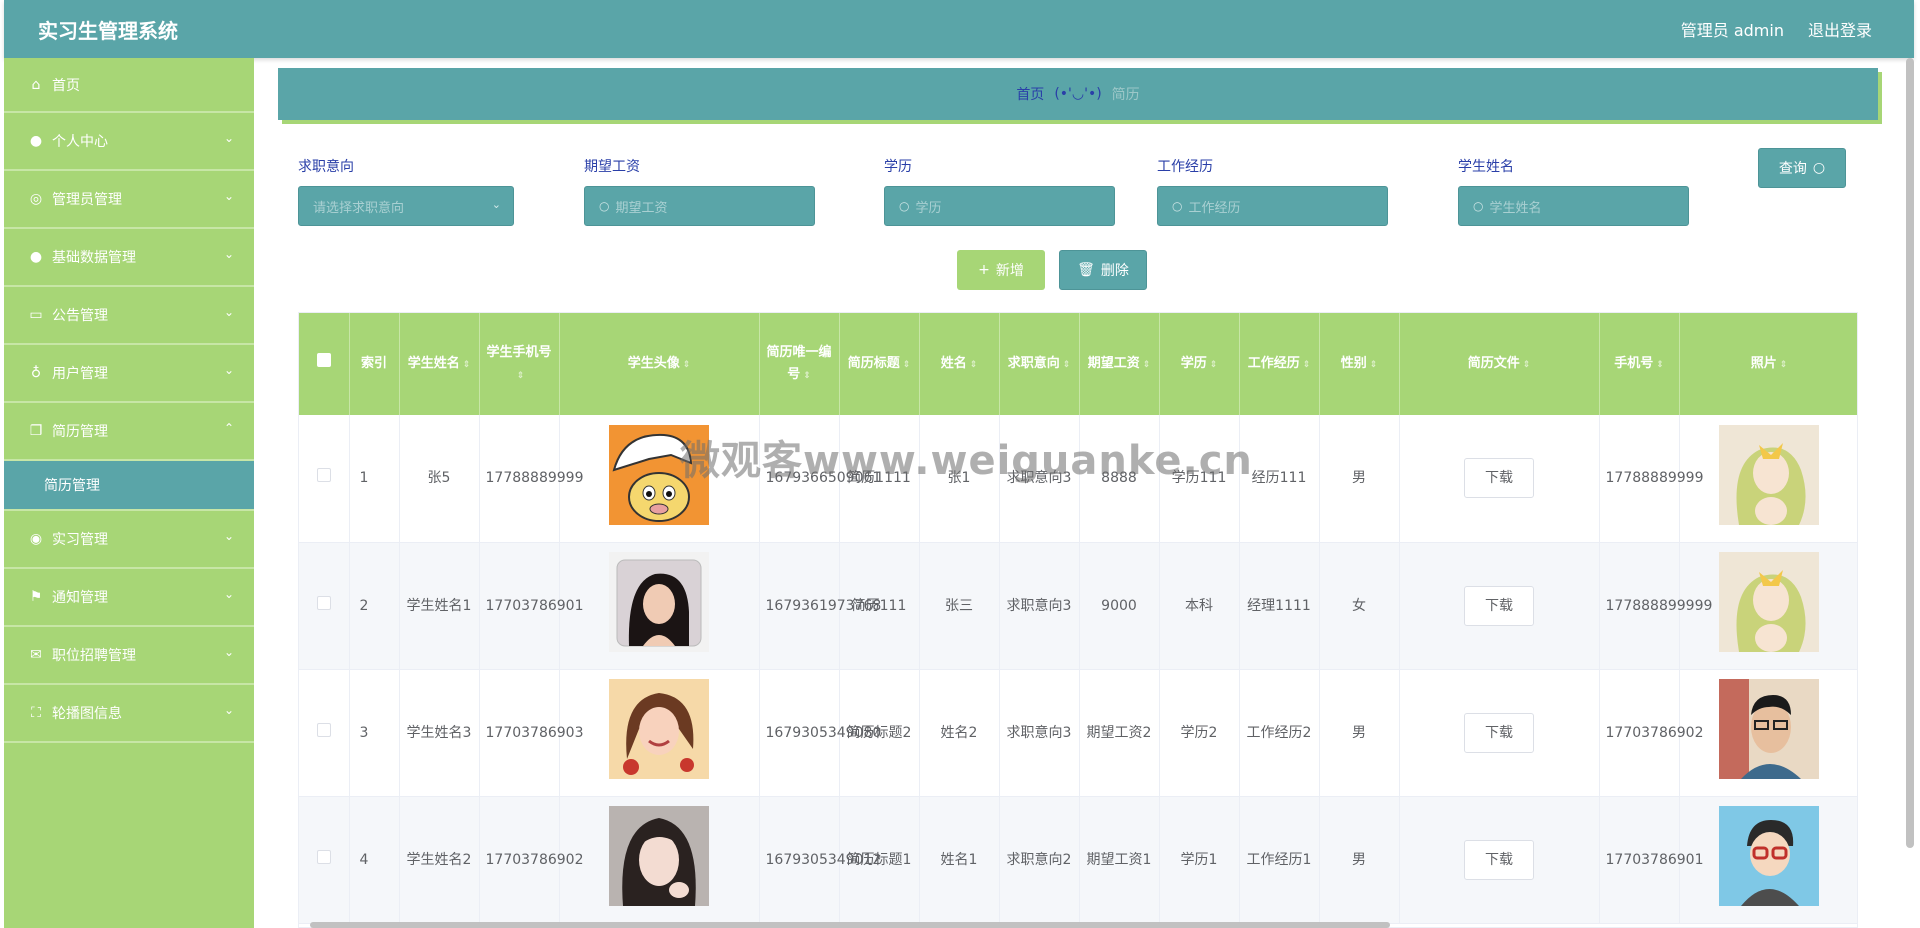 Image resolution: width=1920 pixels, height=928 pixels. What do you see at coordinates (129, 200) in the screenshot?
I see `sidebar-item-admin-management: ◎ 管理员管理 ⌄` at bounding box center [129, 200].